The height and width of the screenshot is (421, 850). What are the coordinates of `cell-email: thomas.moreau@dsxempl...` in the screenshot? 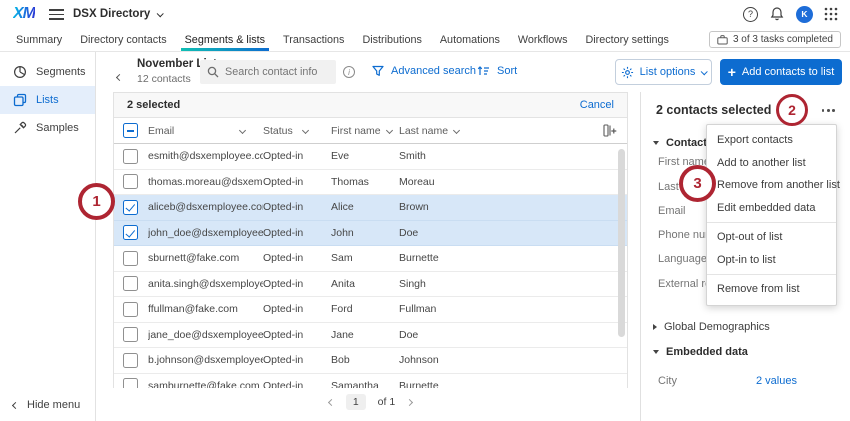 It's located at (205, 181).